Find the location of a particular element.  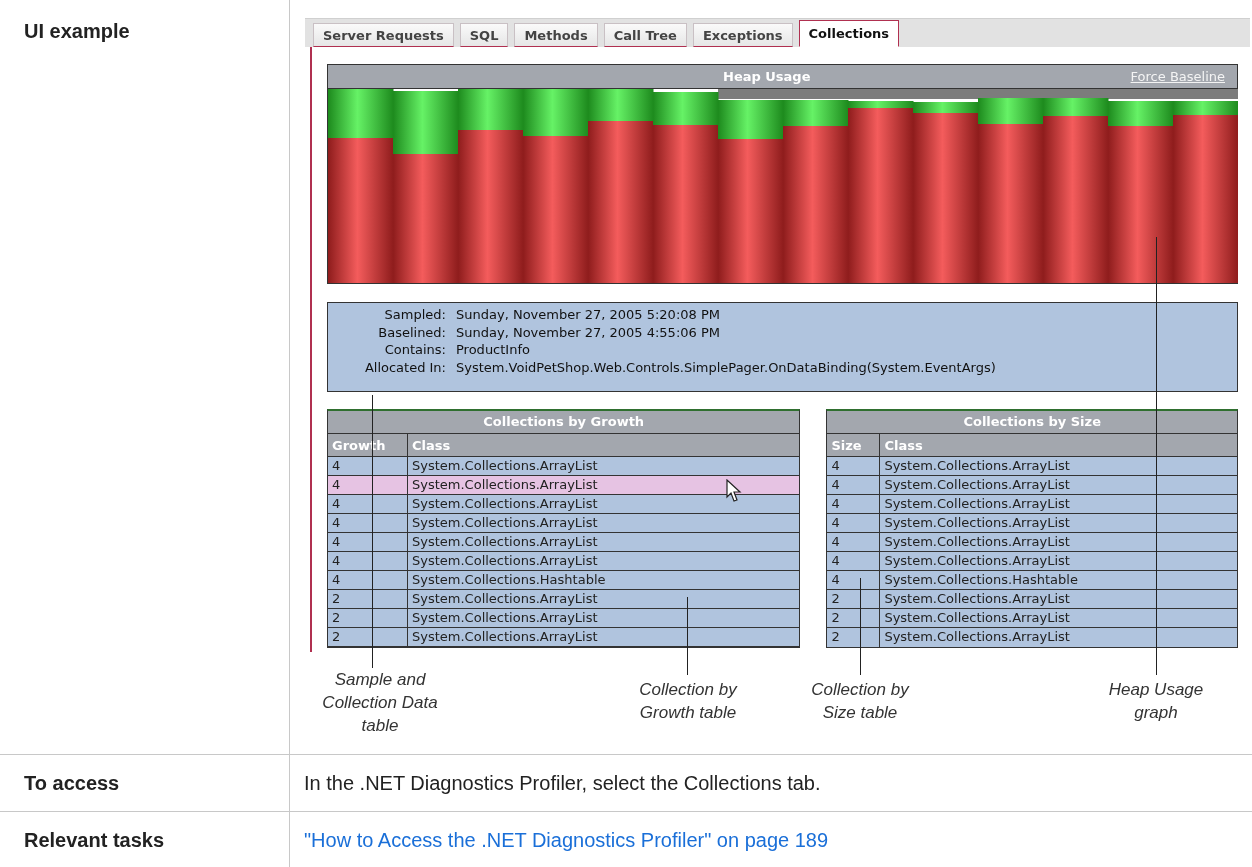

table-title: Collections by Size is located at coordinates (1032, 422).